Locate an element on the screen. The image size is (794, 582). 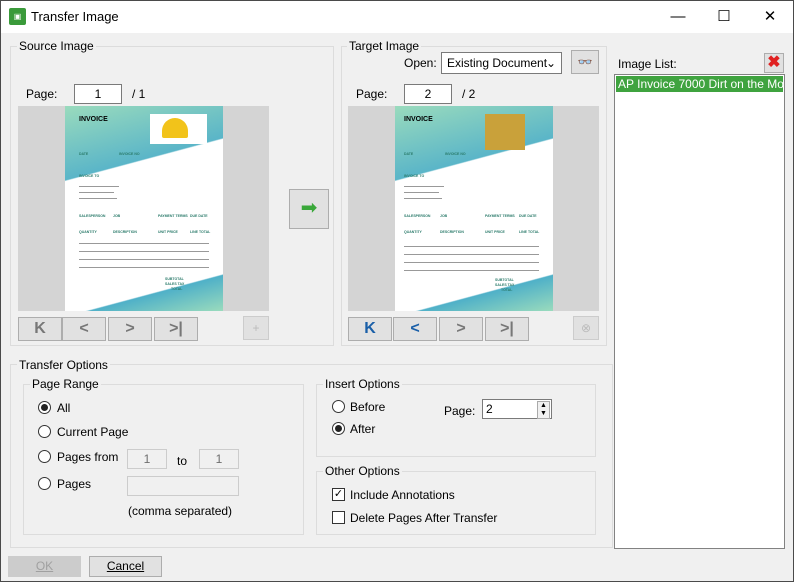
app-icon: ▣ is located at coordinates (17, 16).